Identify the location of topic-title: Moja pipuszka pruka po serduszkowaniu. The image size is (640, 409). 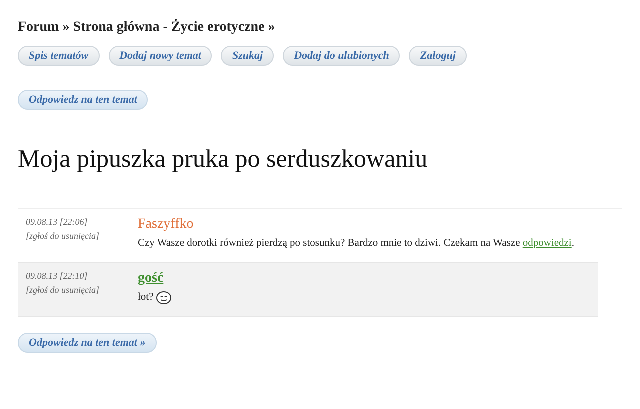
(223, 160).